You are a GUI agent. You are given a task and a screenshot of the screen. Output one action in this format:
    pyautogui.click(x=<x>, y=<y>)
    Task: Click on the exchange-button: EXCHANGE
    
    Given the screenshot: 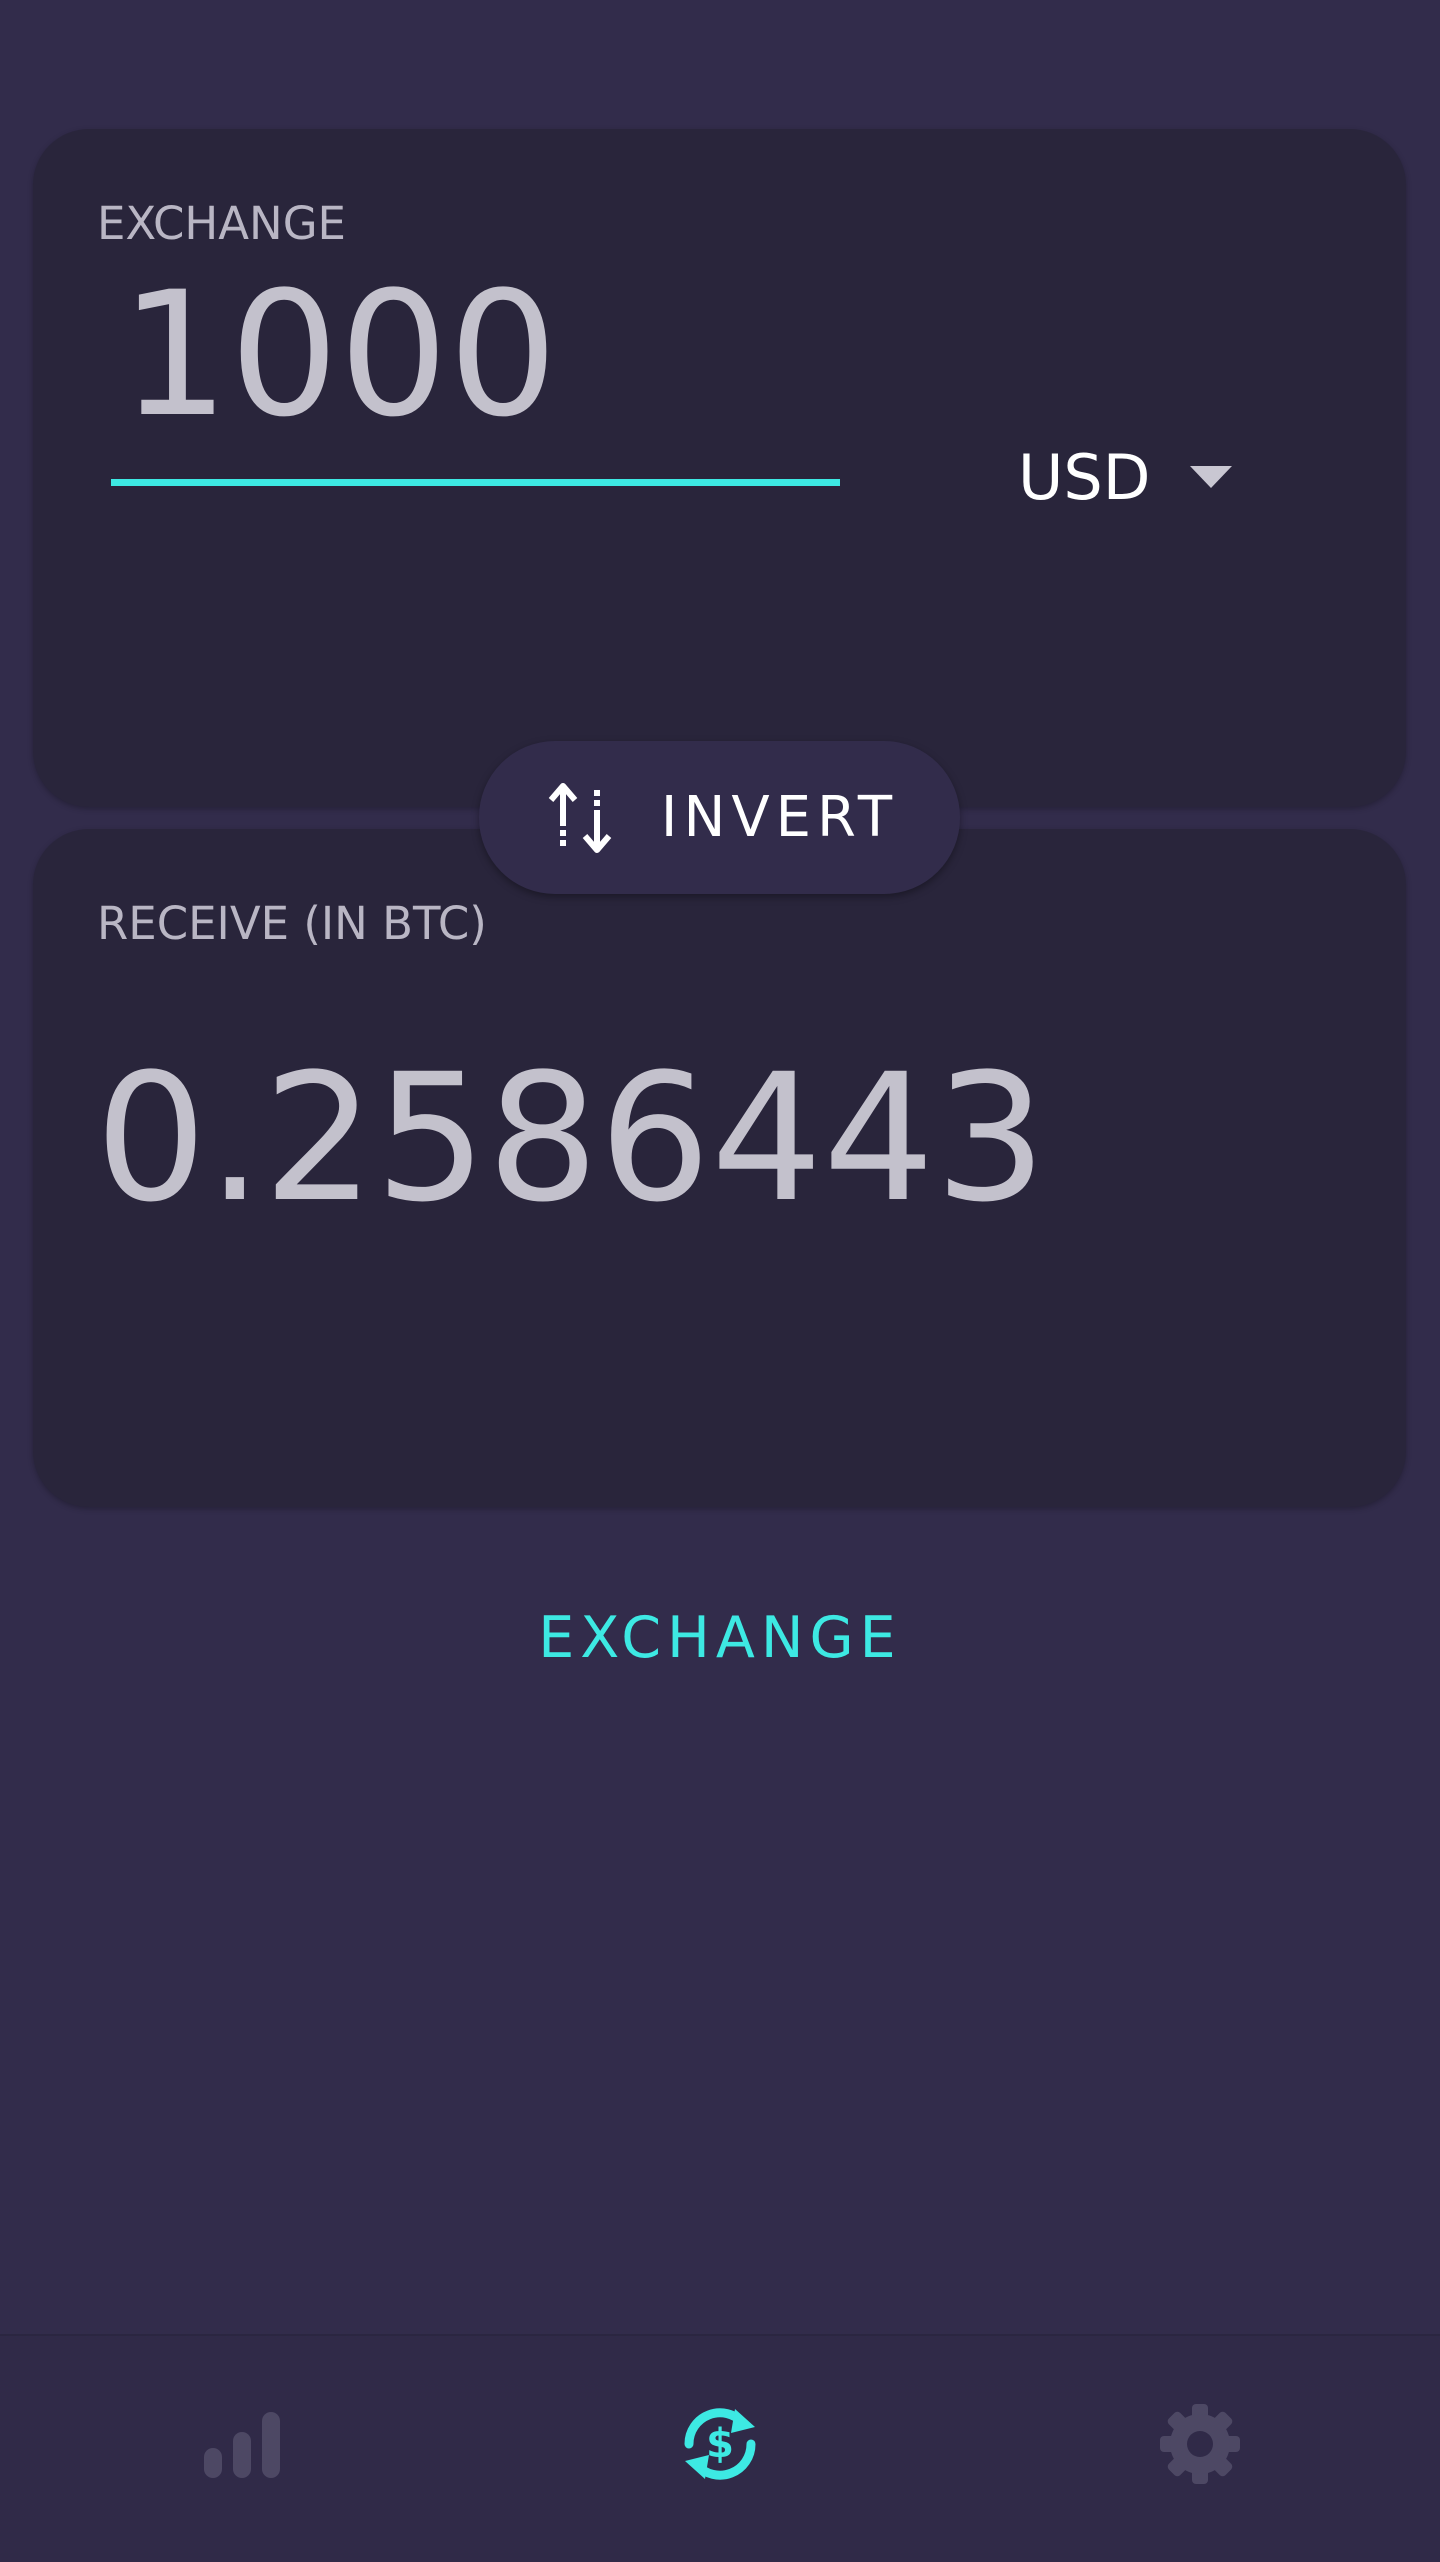 What is the action you would take?
    pyautogui.click(x=720, y=1638)
    